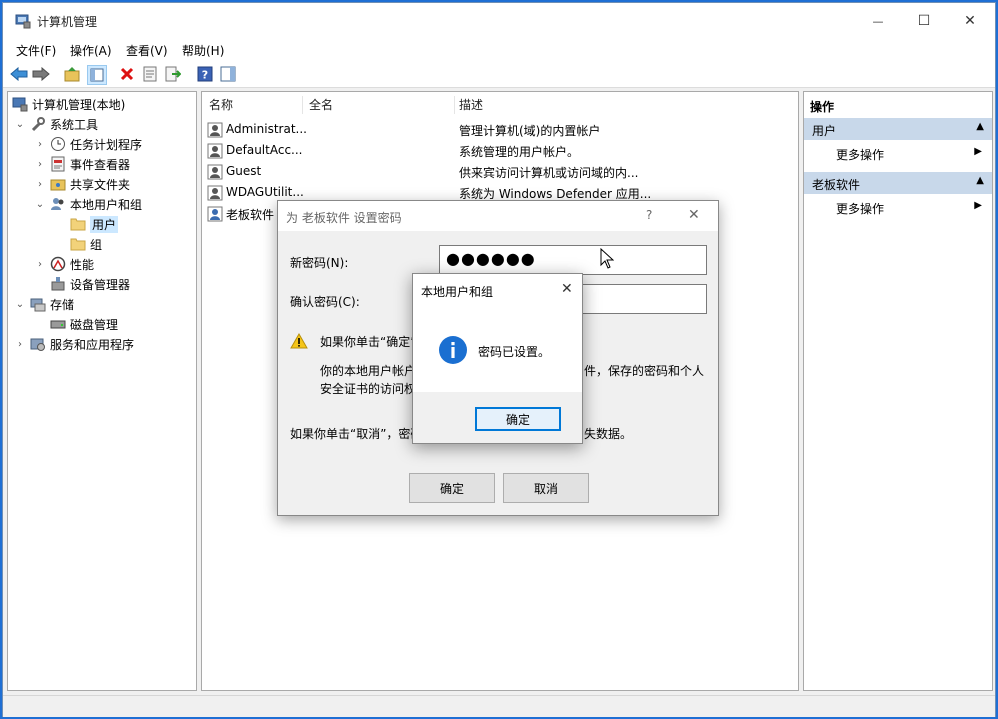 This screenshot has width=998, height=719. What do you see at coordinates (58, 144) in the screenshot?
I see `clock-icon` at bounding box center [58, 144].